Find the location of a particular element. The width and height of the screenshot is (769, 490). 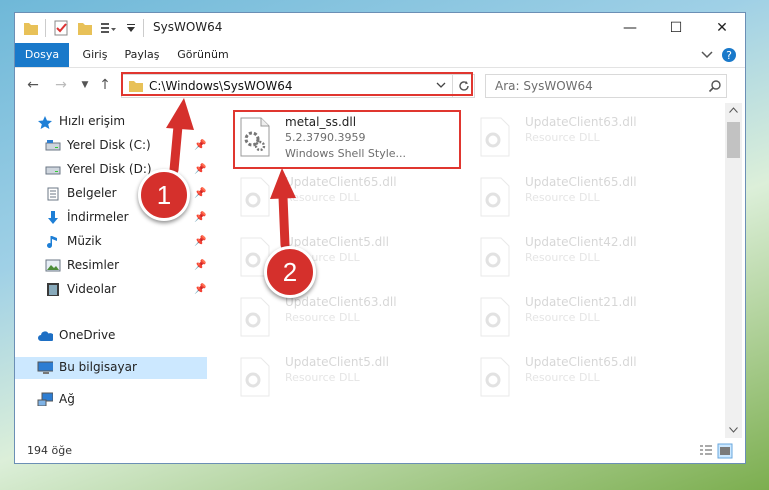

sidebar-item-label: İndirmeler is located at coordinates (98, 217).